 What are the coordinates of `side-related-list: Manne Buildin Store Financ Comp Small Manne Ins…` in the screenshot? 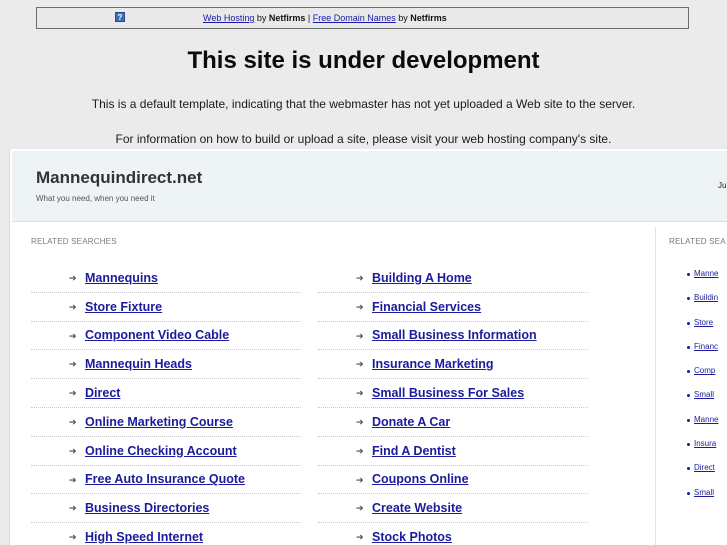 It's located at (701, 390).